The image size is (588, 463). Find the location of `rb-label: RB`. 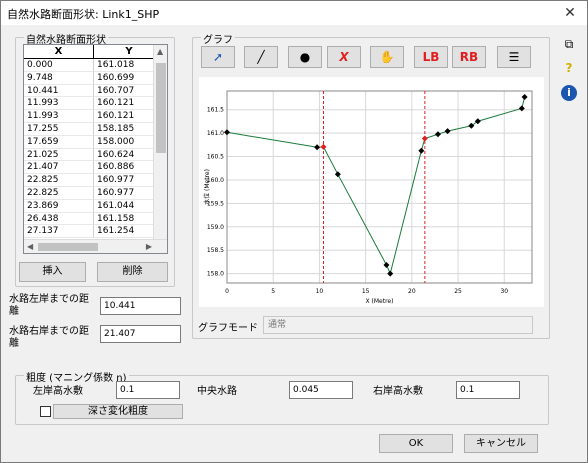

rb-label: RB is located at coordinates (469, 57).